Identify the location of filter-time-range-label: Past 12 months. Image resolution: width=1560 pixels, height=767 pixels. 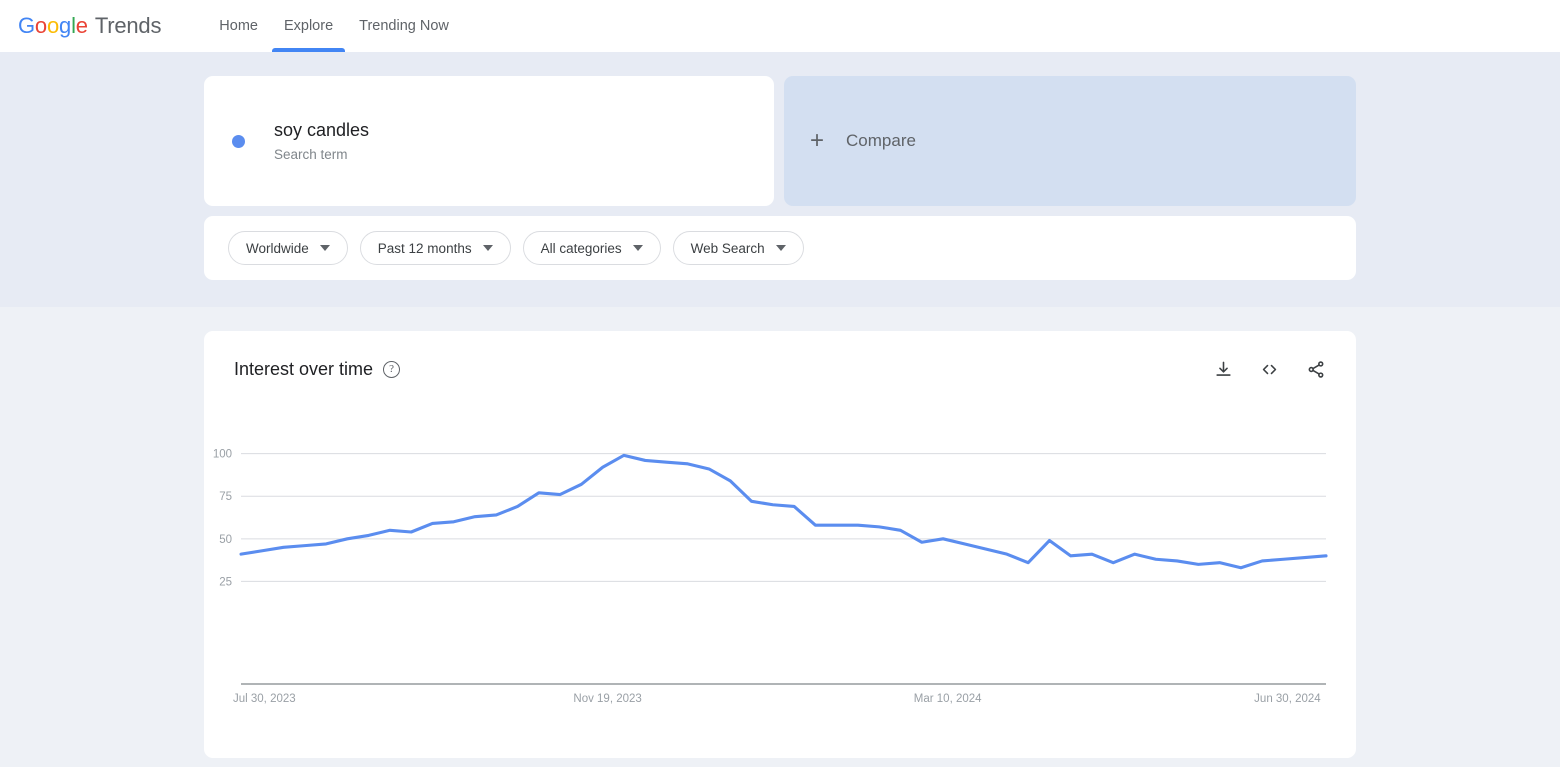
(424, 248).